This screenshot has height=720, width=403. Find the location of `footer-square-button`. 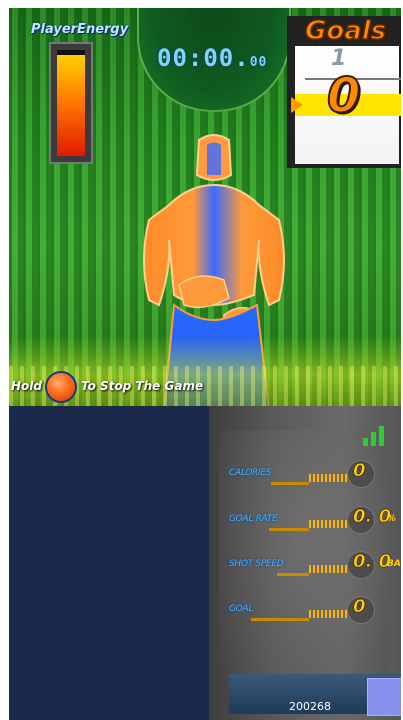

footer-square-button is located at coordinates (384, 697).